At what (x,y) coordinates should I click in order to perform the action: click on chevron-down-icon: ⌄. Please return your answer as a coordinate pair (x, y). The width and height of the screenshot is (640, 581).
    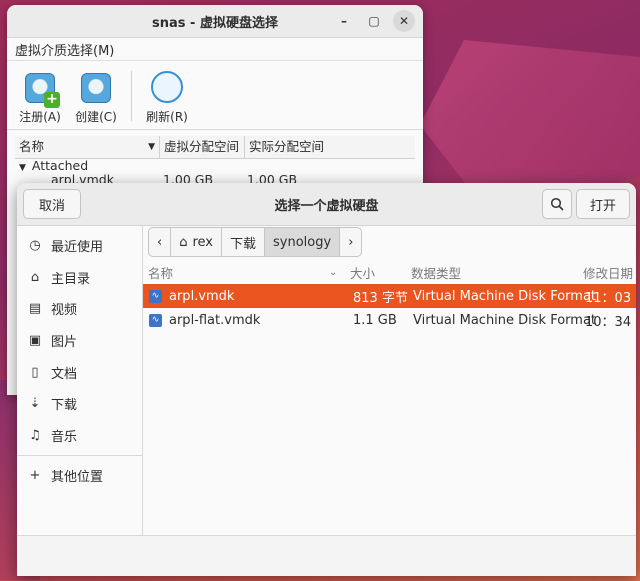
    Looking at the image, I should click on (333, 272).